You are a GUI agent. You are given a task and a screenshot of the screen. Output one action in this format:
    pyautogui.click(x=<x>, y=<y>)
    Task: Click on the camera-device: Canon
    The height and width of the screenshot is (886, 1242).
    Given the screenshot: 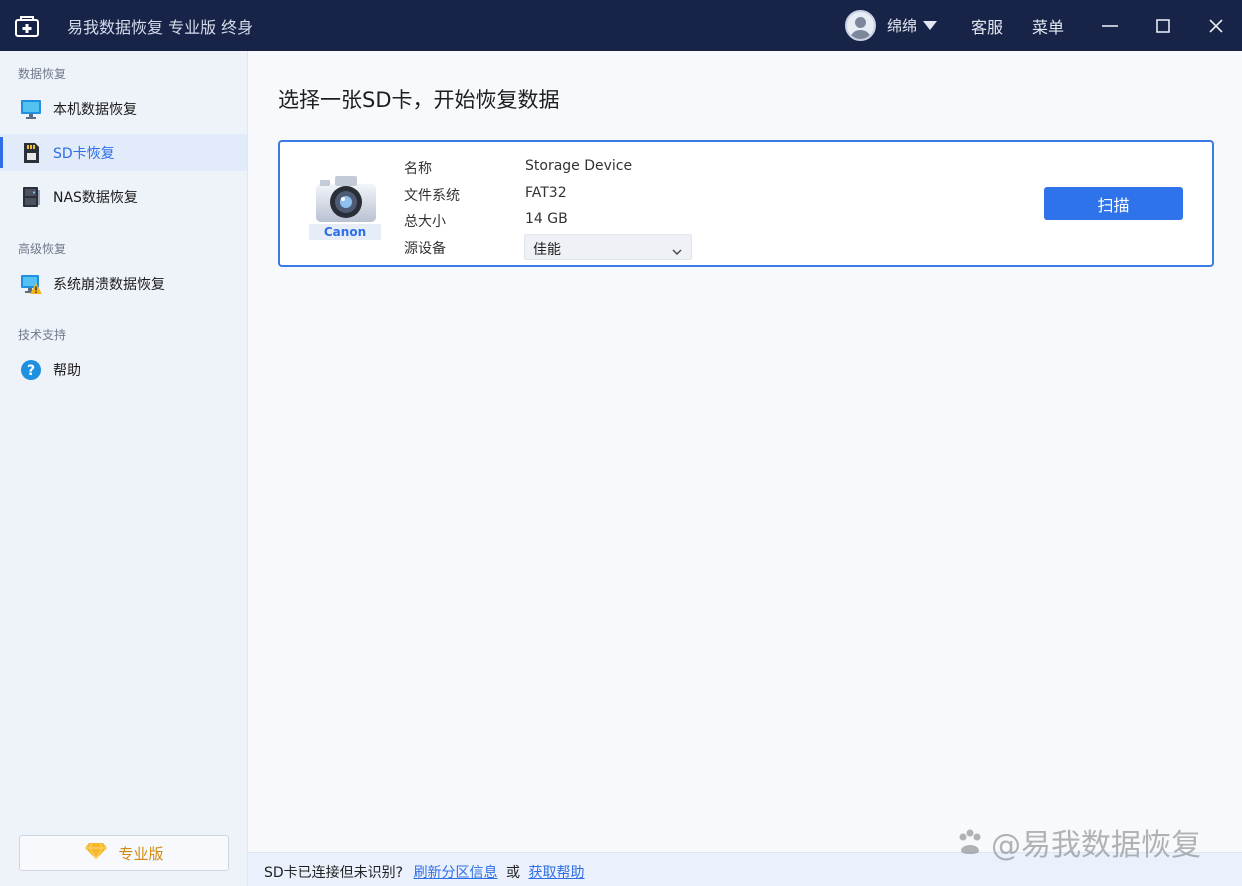 What is the action you would take?
    pyautogui.click(x=345, y=206)
    